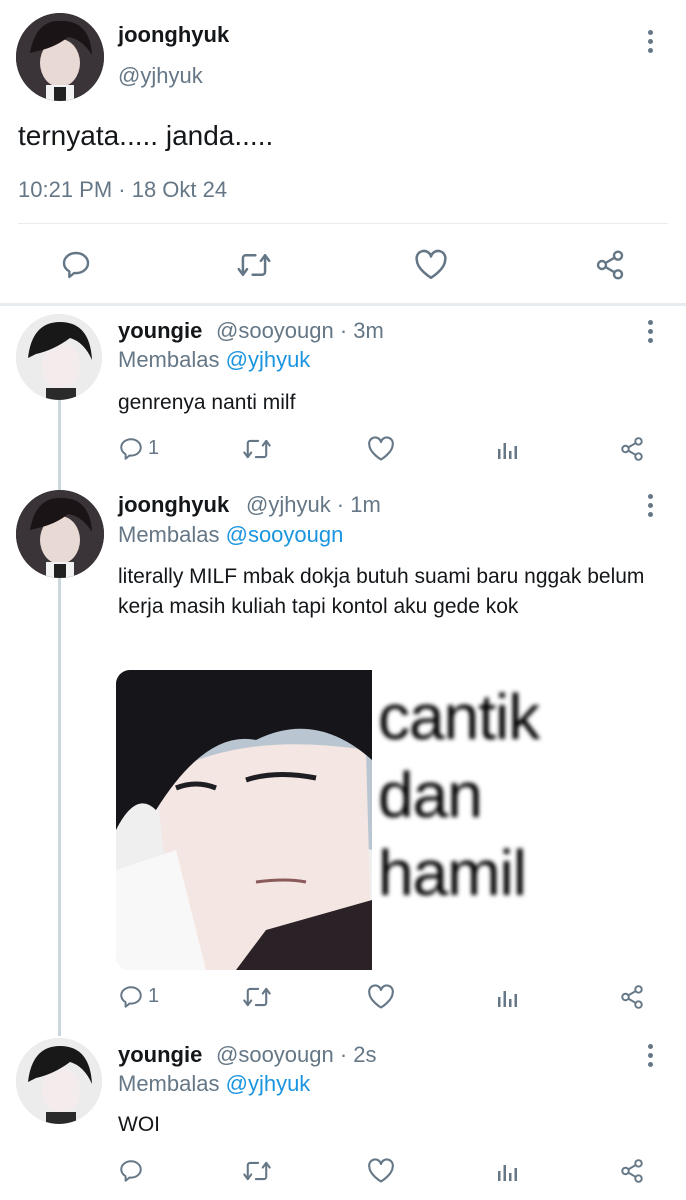 This screenshot has width=686, height=1200. Describe the element at coordinates (452, 873) in the screenshot. I see `caption-line: hamil` at that location.